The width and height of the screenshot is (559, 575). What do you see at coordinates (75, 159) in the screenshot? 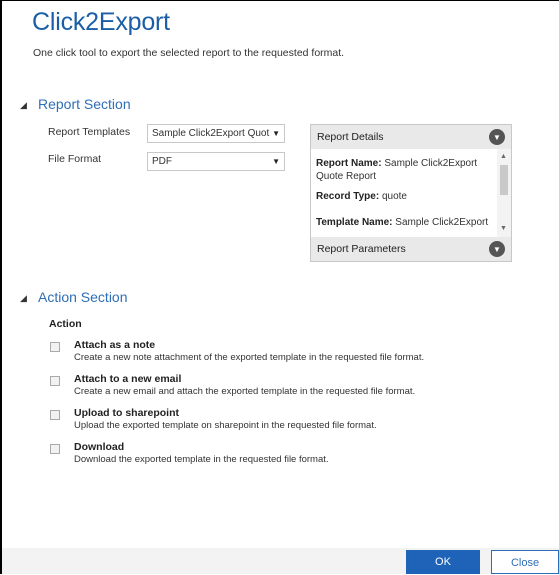
I see `file-format-label: File Format` at bounding box center [75, 159].